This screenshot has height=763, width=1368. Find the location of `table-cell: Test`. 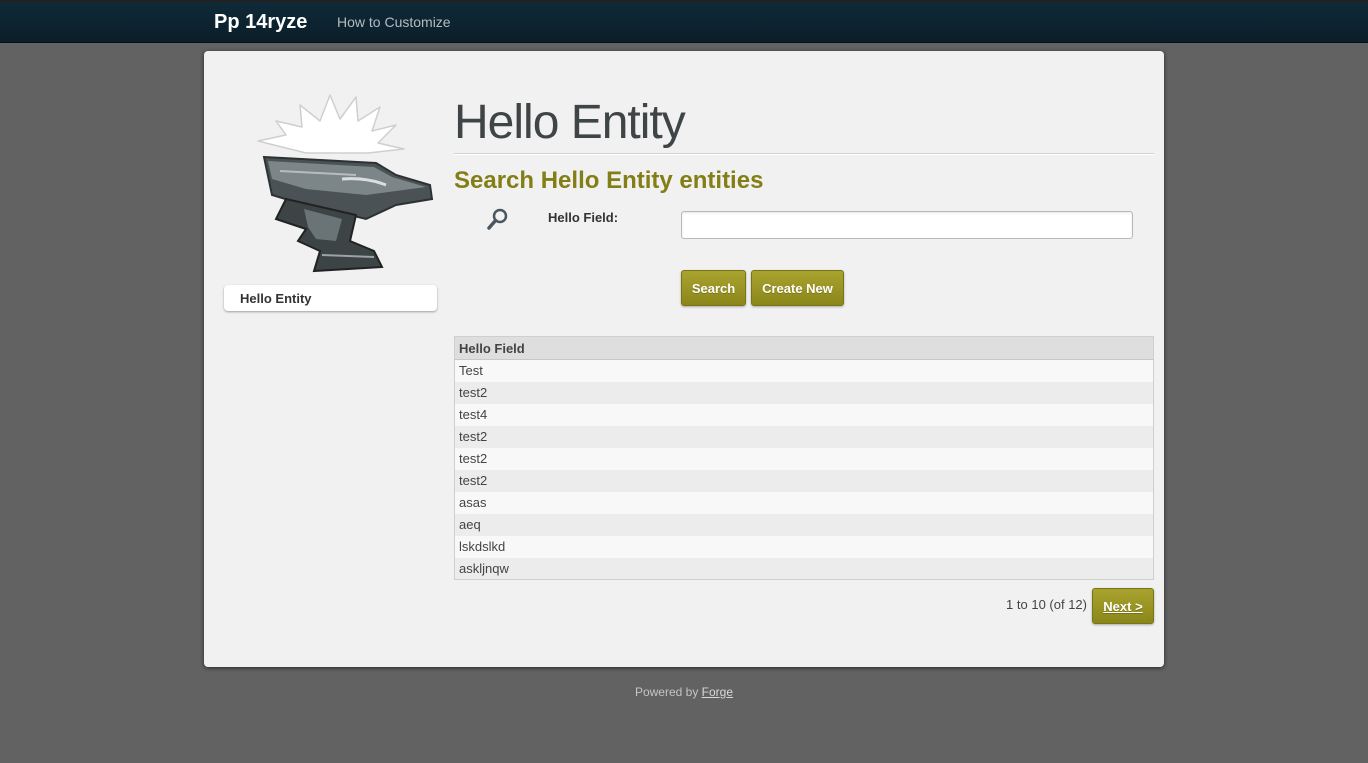

table-cell: Test is located at coordinates (804, 370).